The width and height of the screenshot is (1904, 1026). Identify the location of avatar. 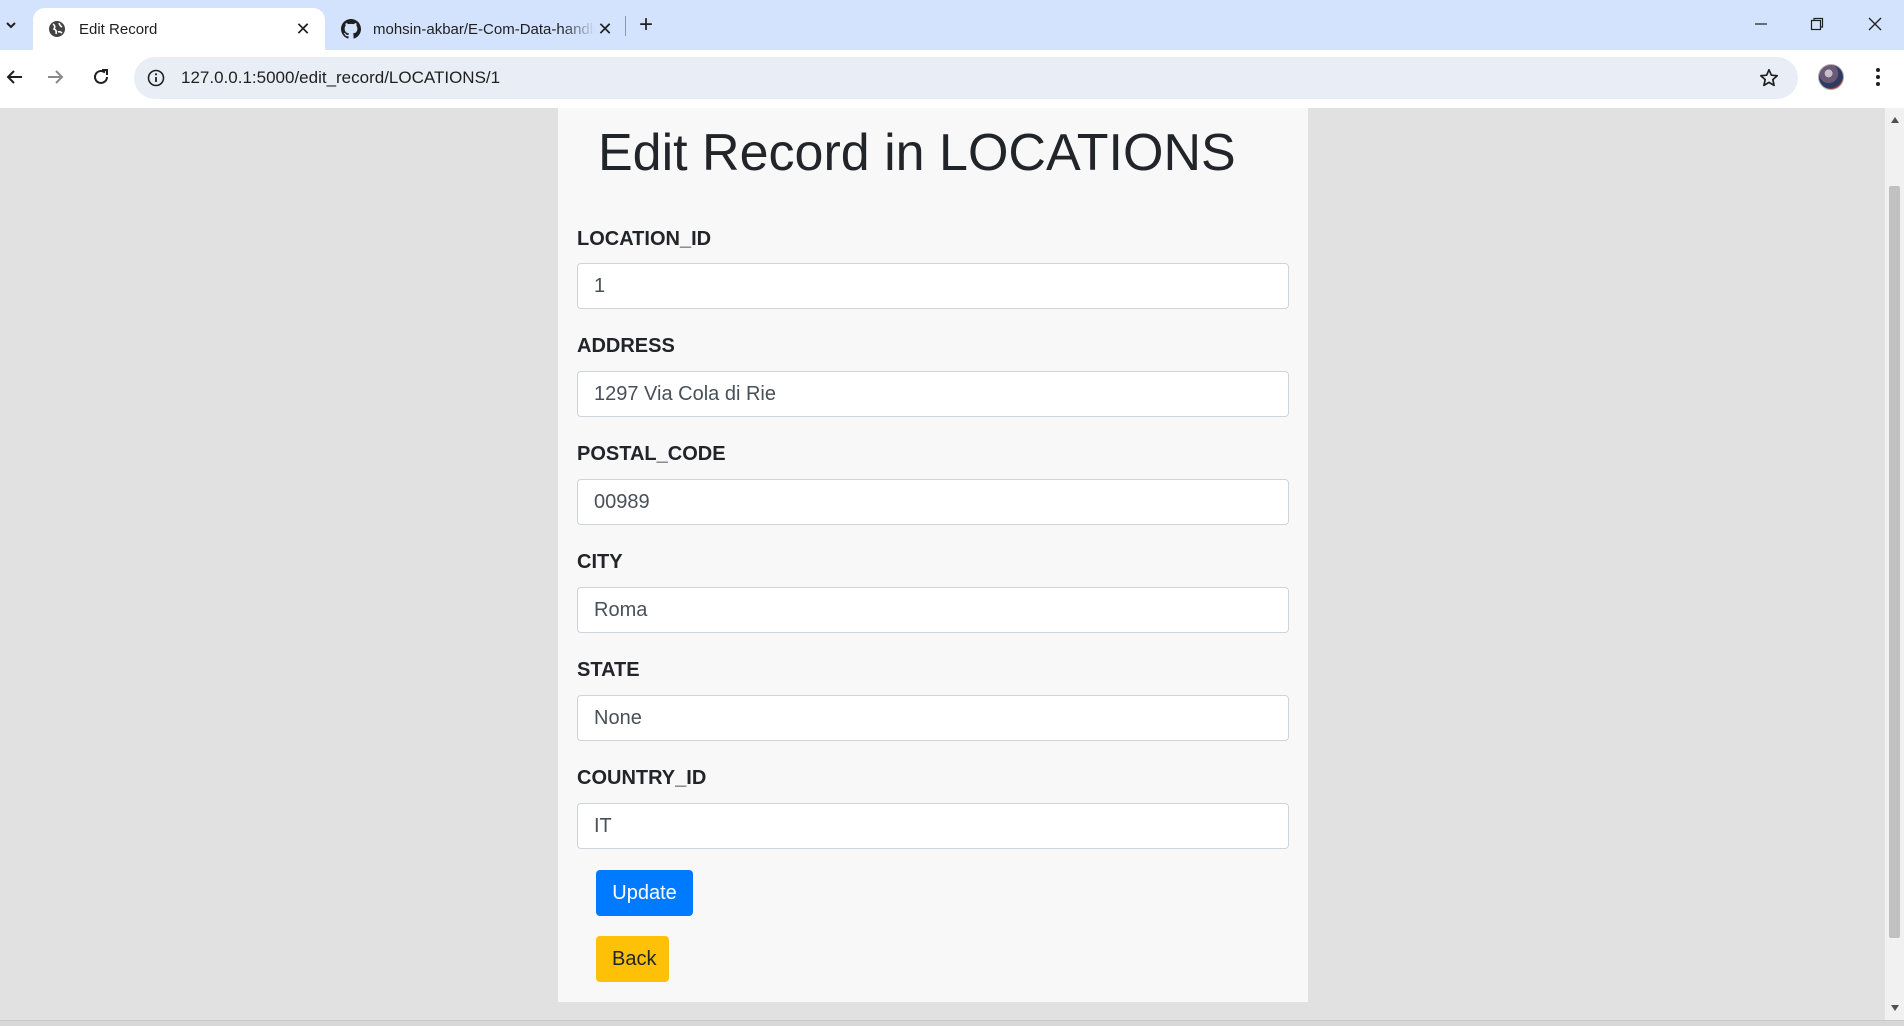
(1831, 77).